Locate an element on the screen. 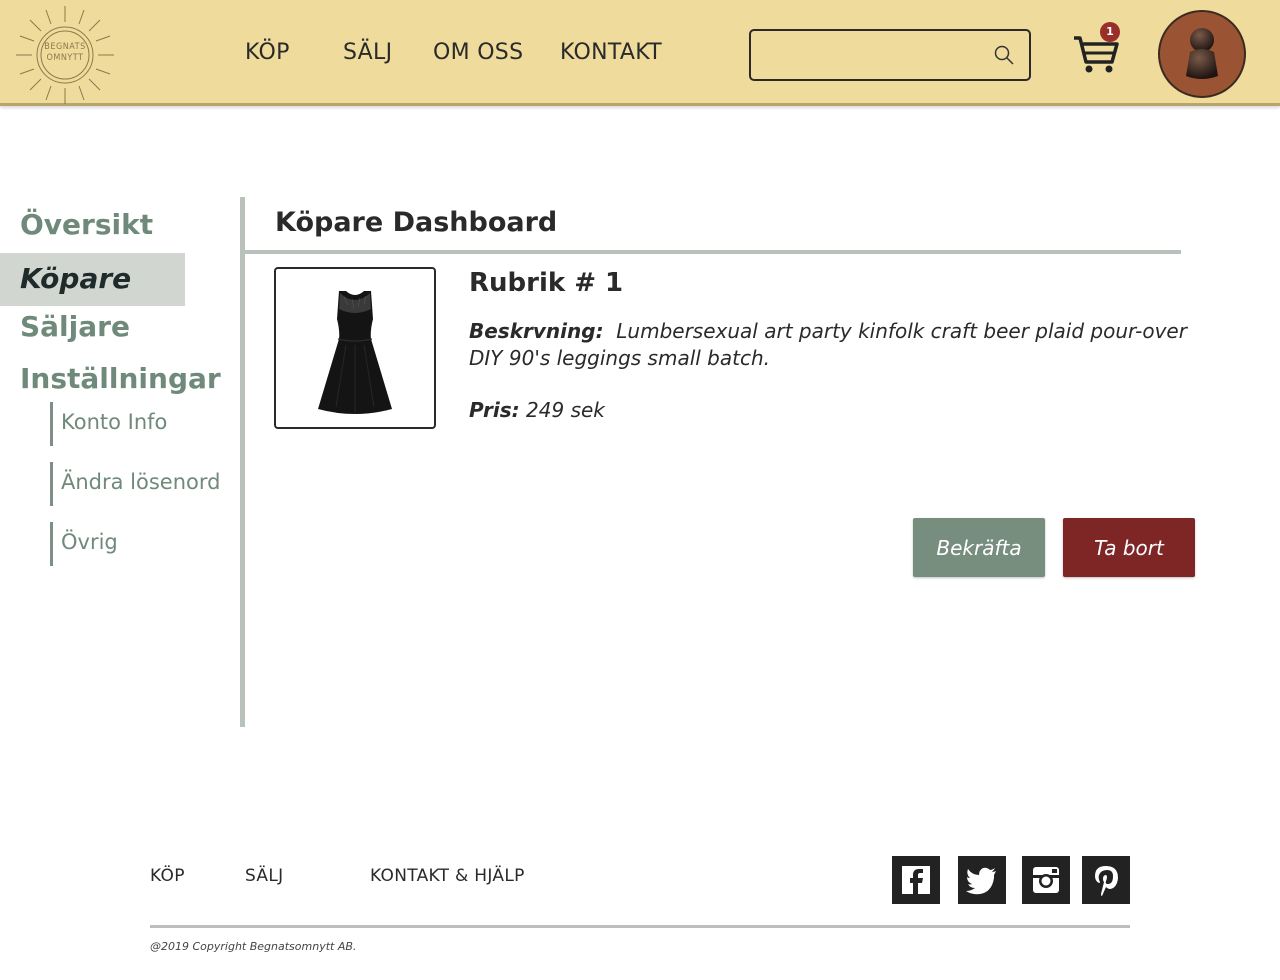  sidebar-item-kopare: Köpare is located at coordinates (92, 279).